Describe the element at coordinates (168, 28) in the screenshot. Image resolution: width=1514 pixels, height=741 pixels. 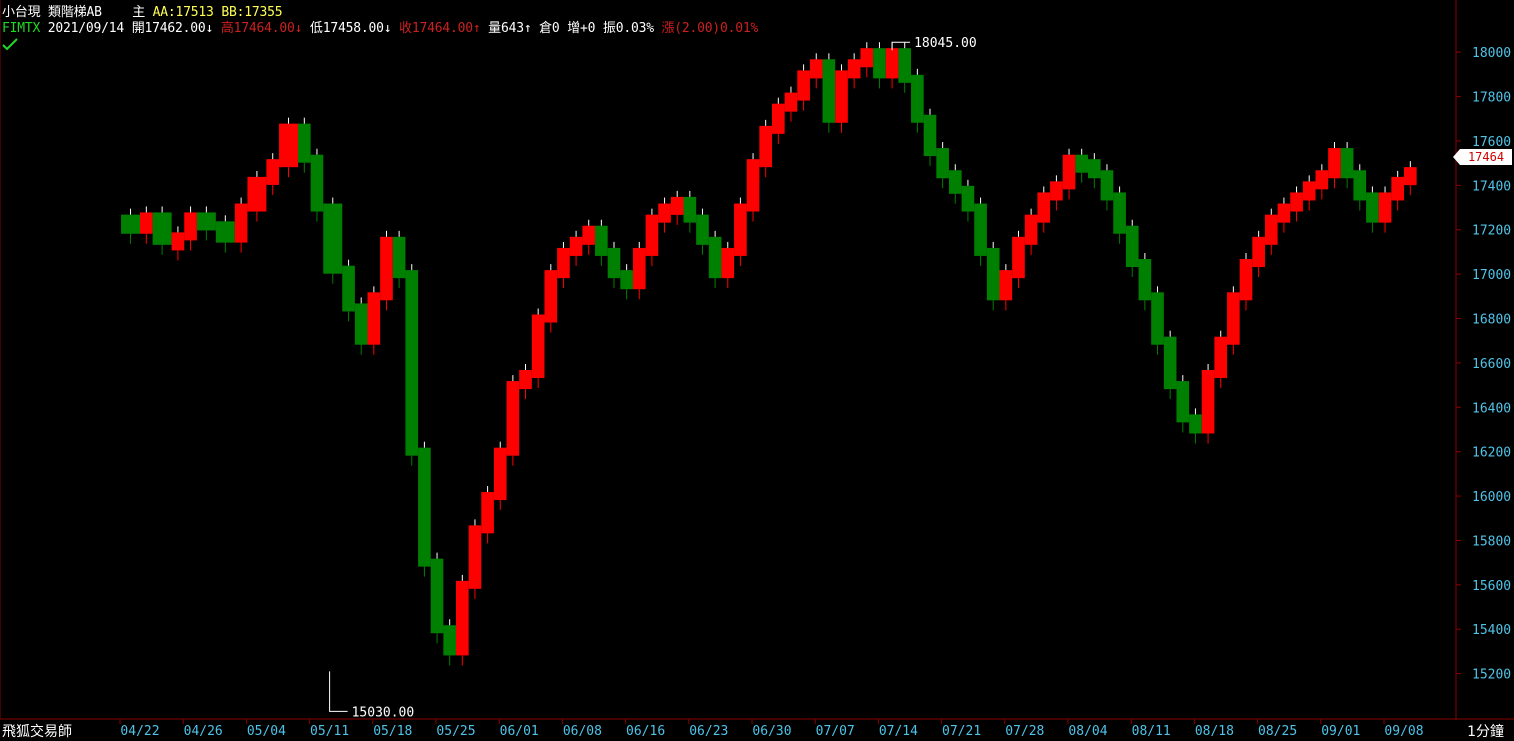
I see `open-value: 開17462.00` at that location.